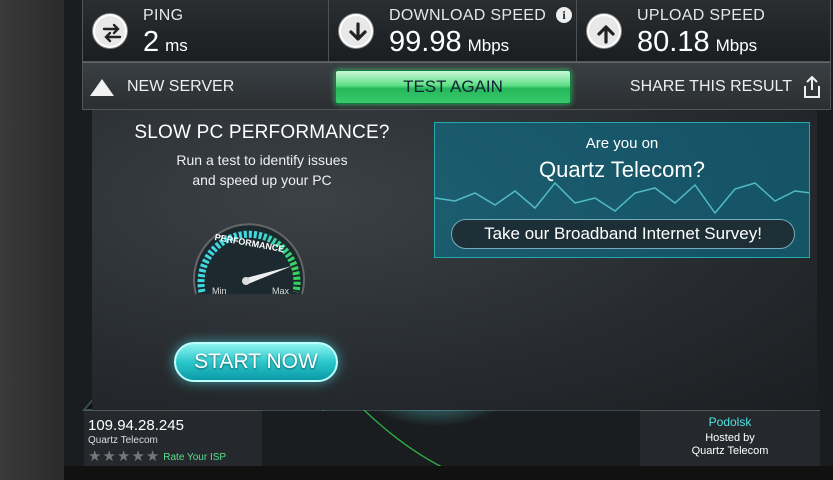 The height and width of the screenshot is (480, 833). What do you see at coordinates (151, 42) in the screenshot?
I see `ping-number: 2` at bounding box center [151, 42].